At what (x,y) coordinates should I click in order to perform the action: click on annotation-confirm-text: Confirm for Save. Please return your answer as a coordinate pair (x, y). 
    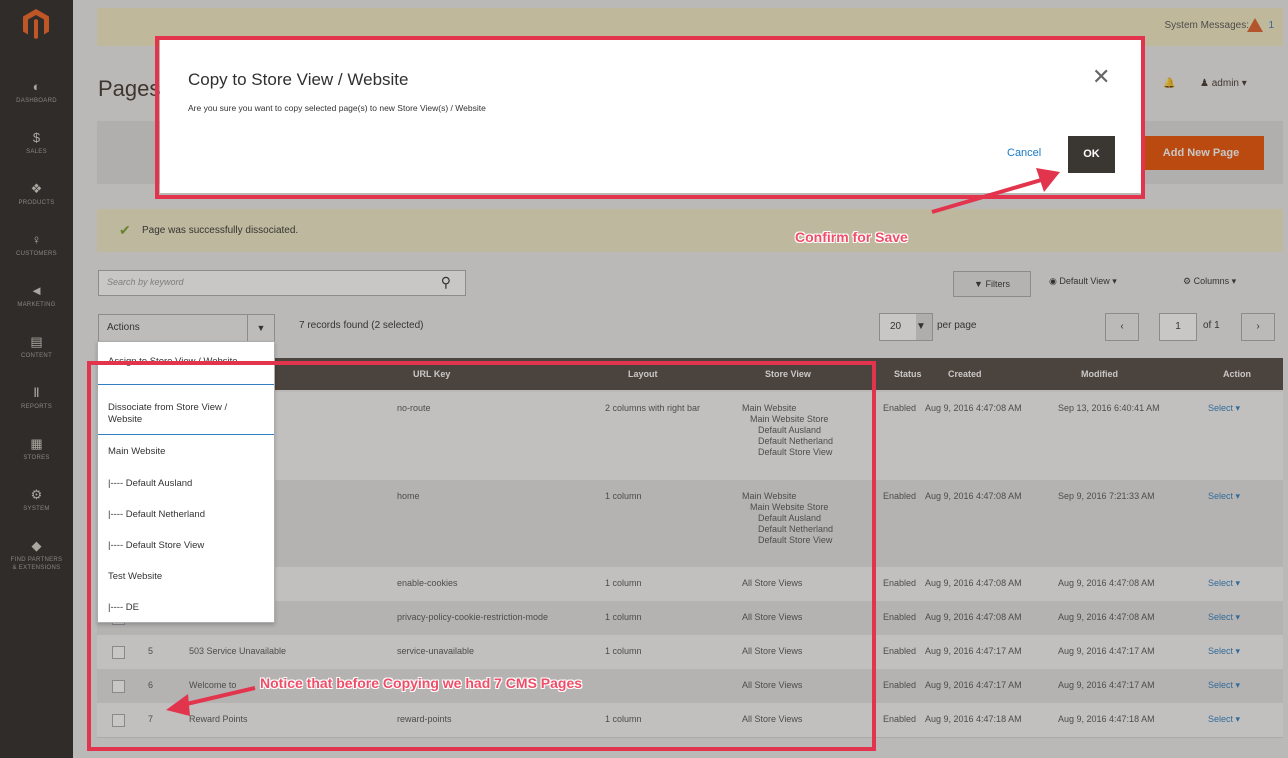
    Looking at the image, I should click on (851, 237).